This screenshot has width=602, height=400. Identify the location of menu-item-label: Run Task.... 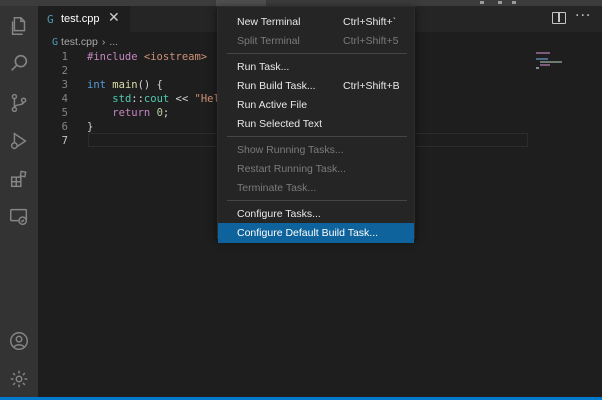
(263, 67).